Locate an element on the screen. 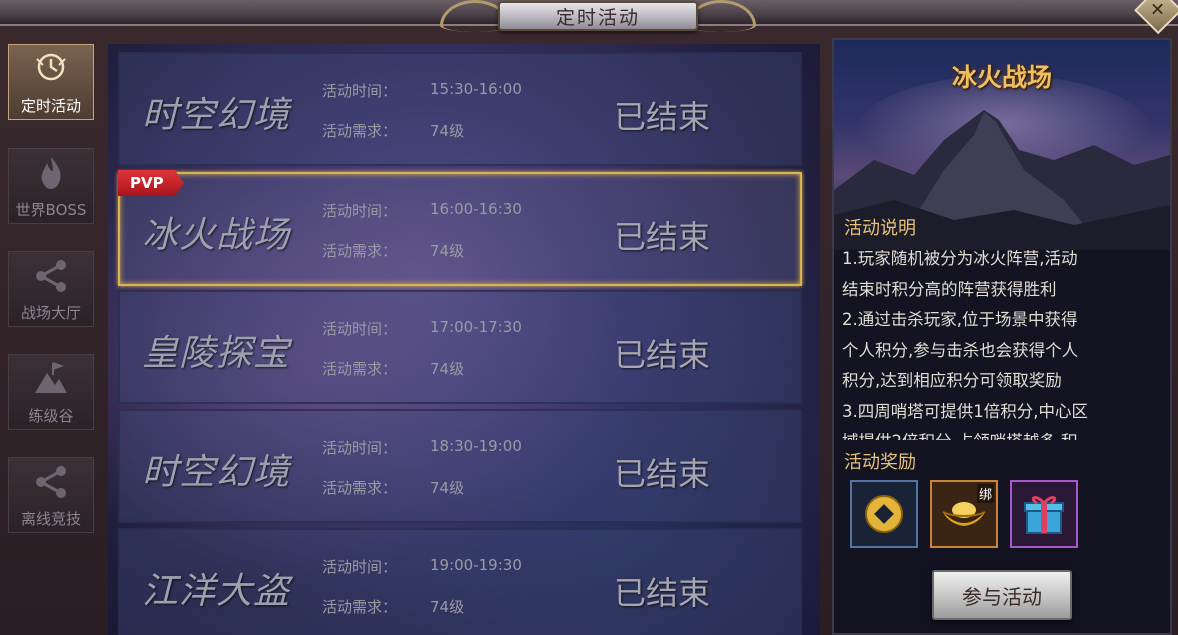 This screenshot has width=1178, height=635. description-line: 3.四周哨塔可提供1倍积分,中心区 is located at coordinates (965, 411).